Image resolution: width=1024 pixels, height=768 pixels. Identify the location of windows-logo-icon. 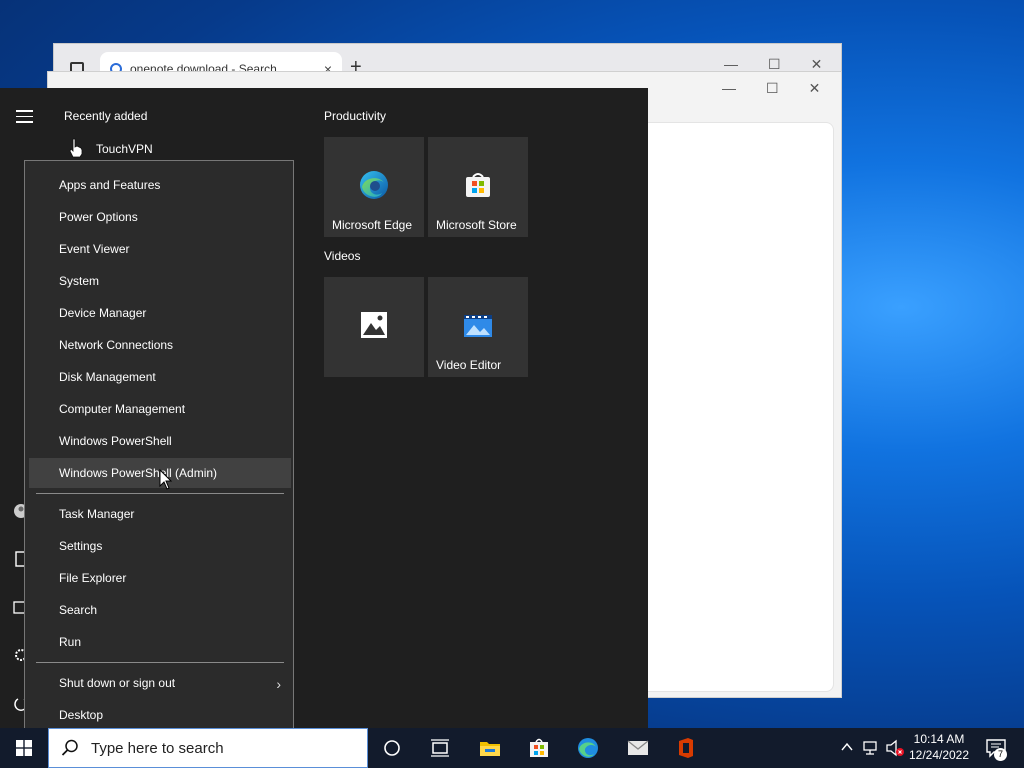
(24, 748).